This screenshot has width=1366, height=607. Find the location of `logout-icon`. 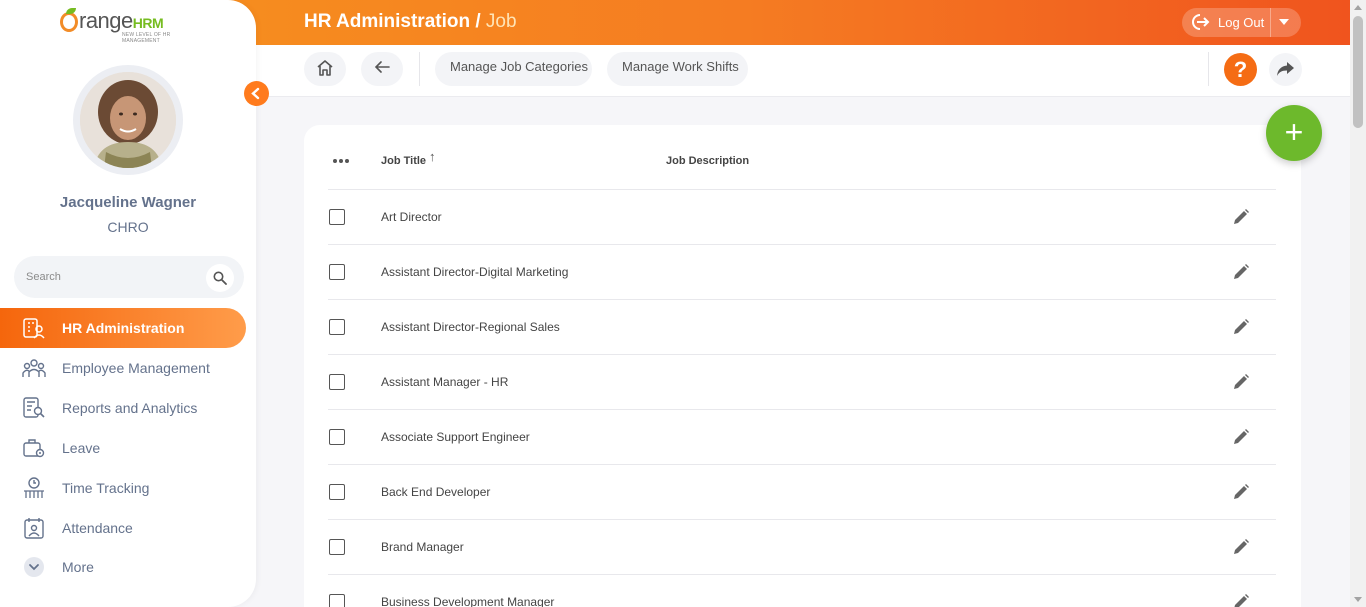

logout-icon is located at coordinates (1200, 22).